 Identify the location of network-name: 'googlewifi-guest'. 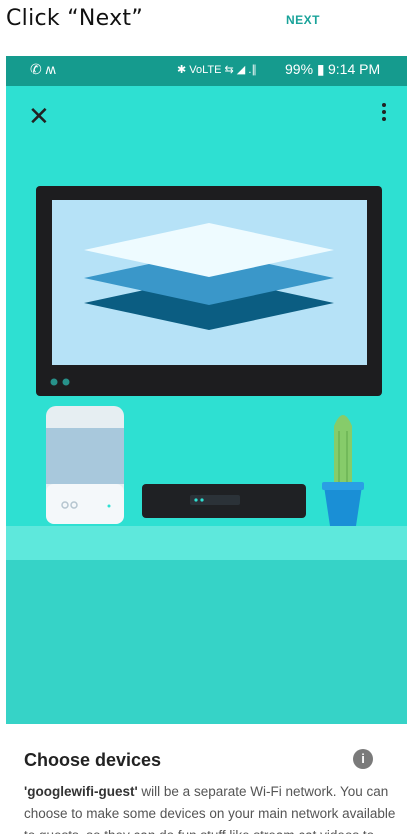
(81, 791).